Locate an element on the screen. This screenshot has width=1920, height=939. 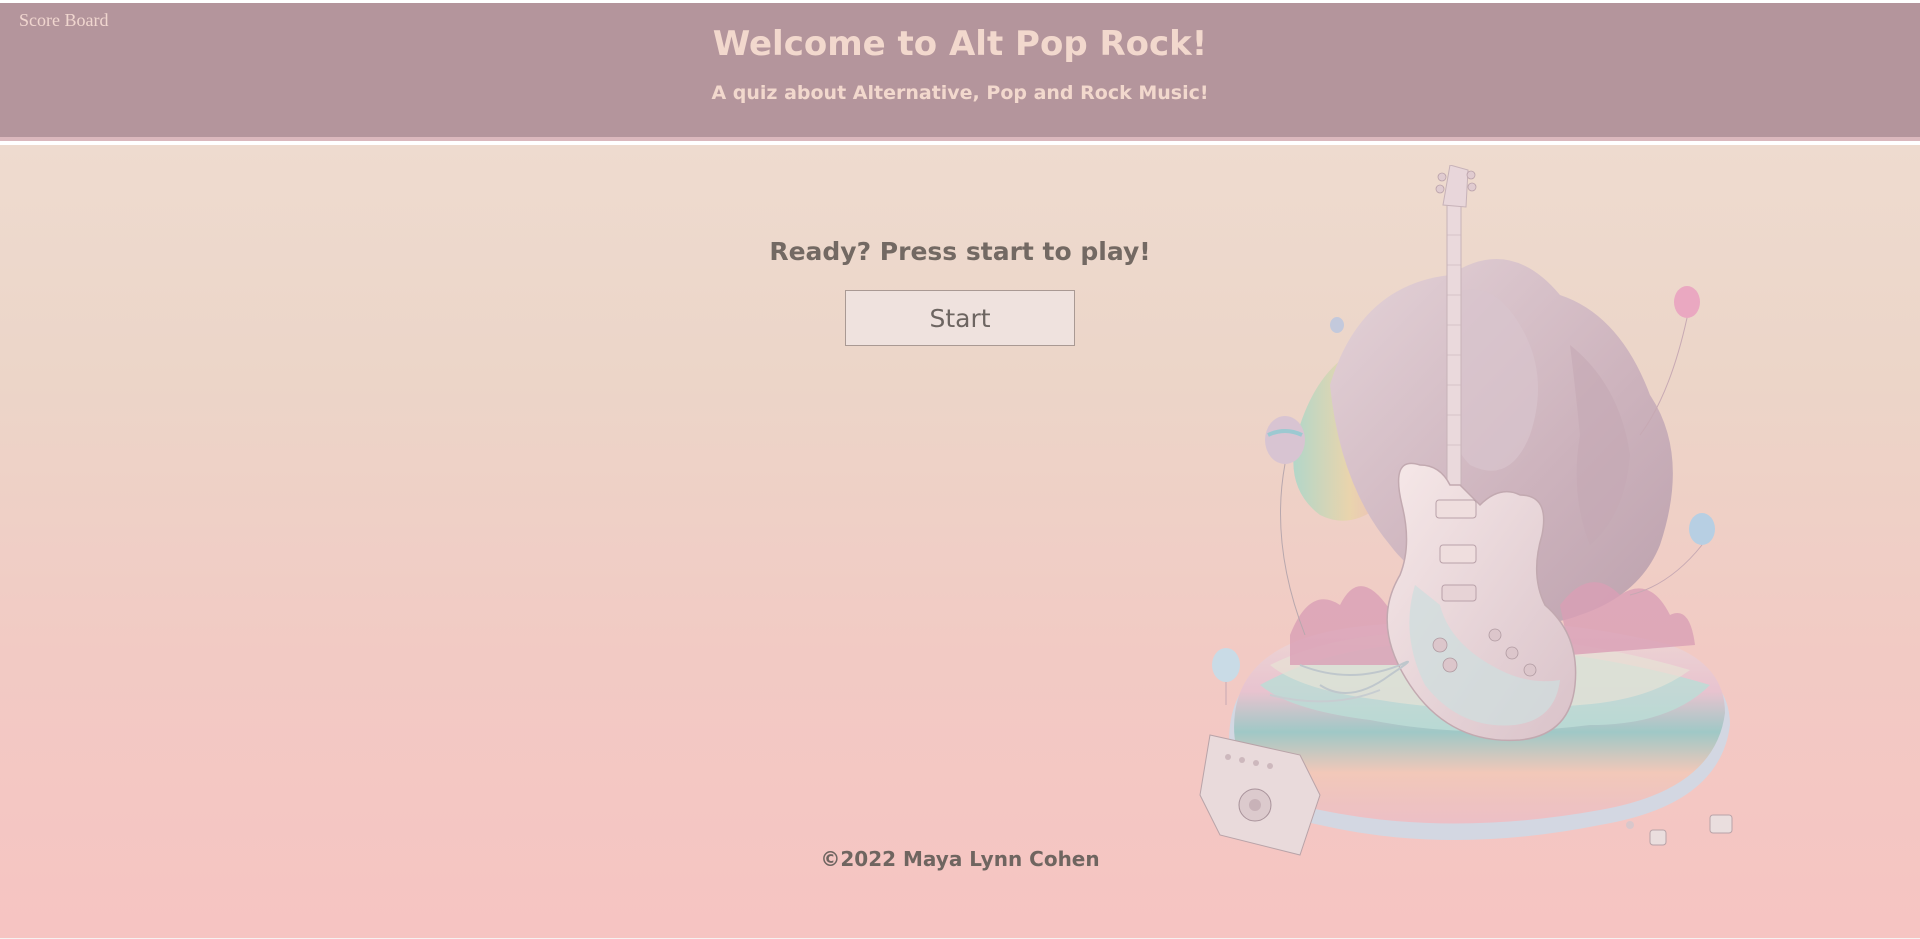
start-button: Start is located at coordinates (960, 318).